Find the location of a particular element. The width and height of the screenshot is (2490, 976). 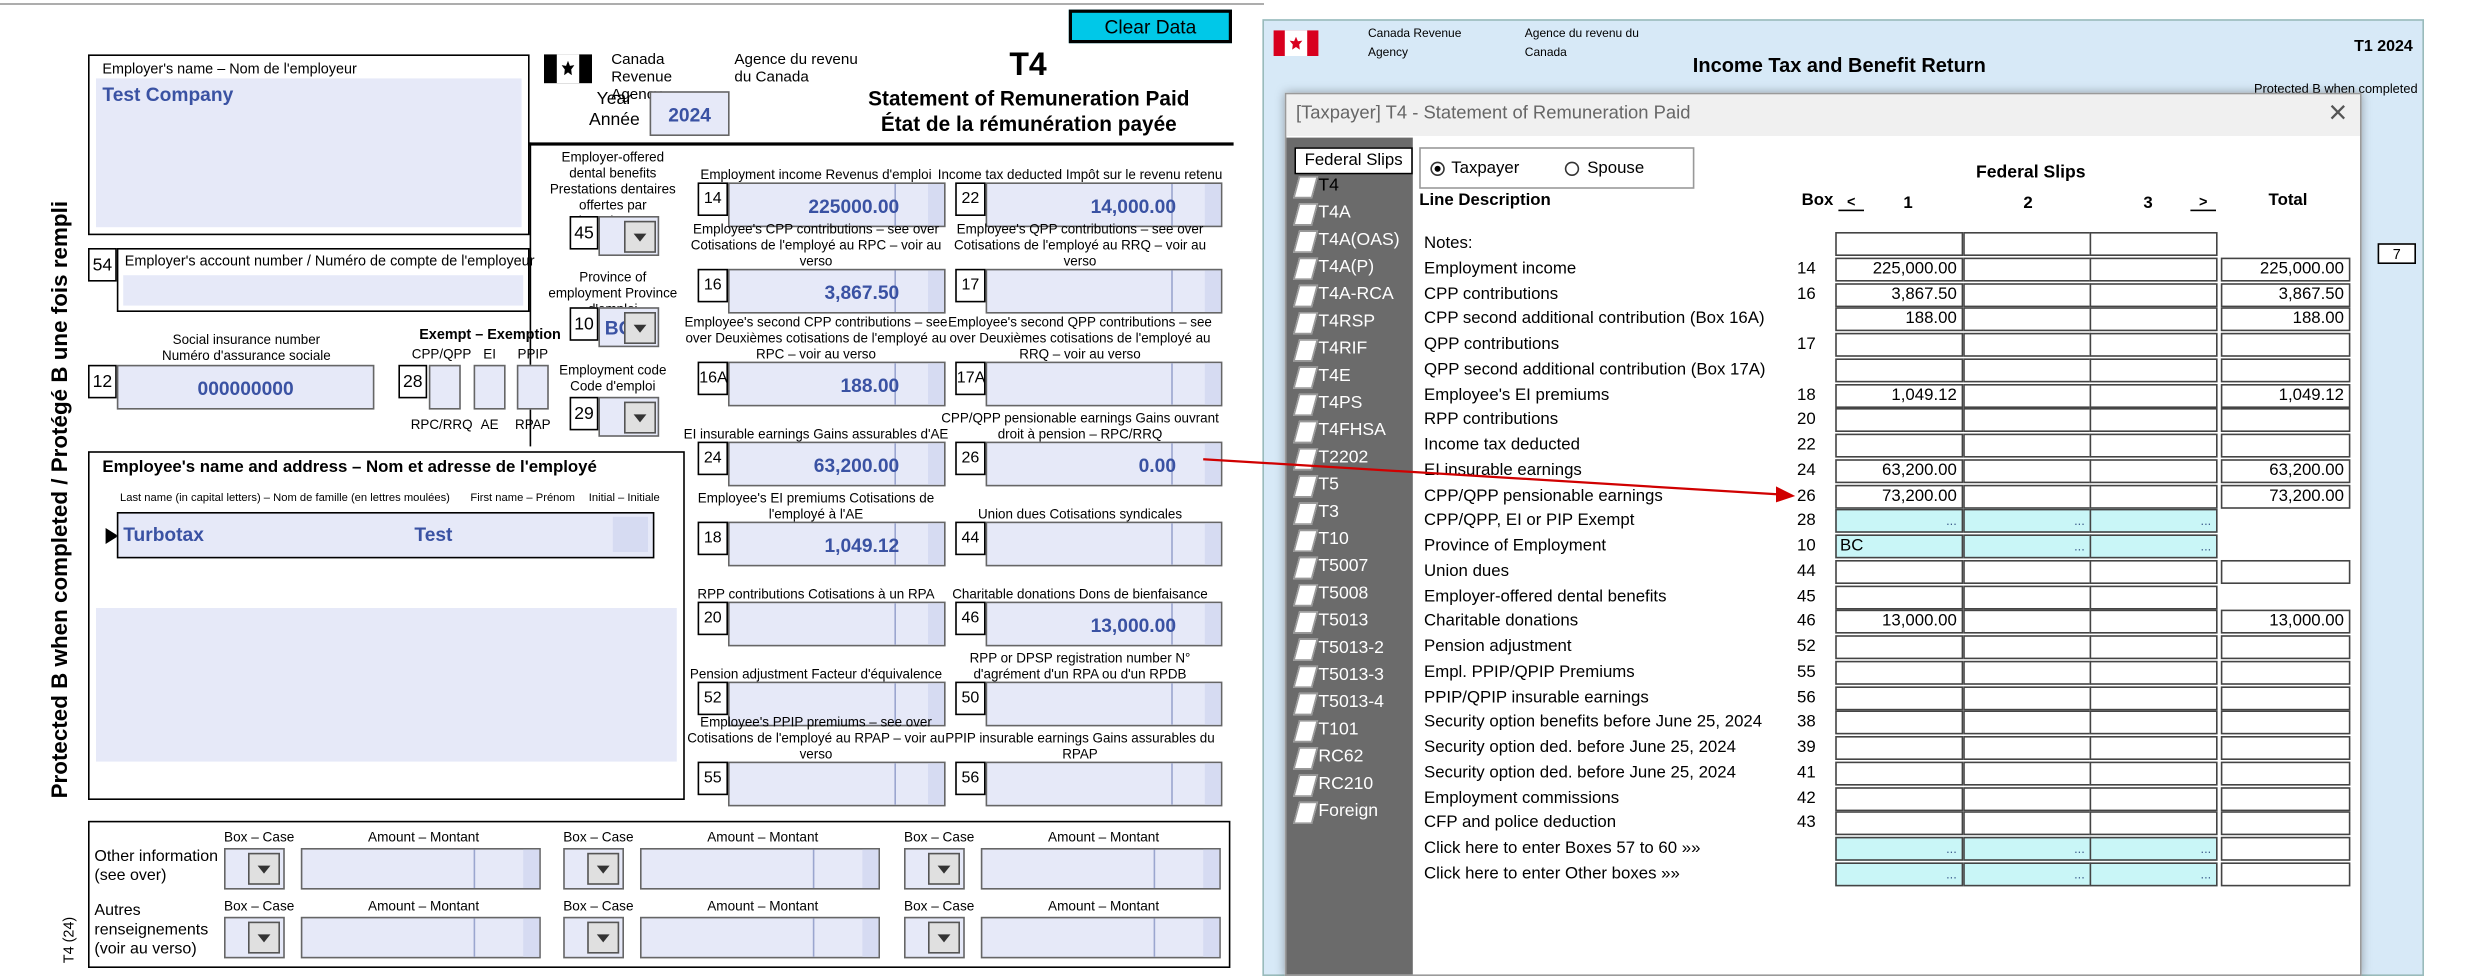

annotation-arrow is located at coordinates (1499, 480).